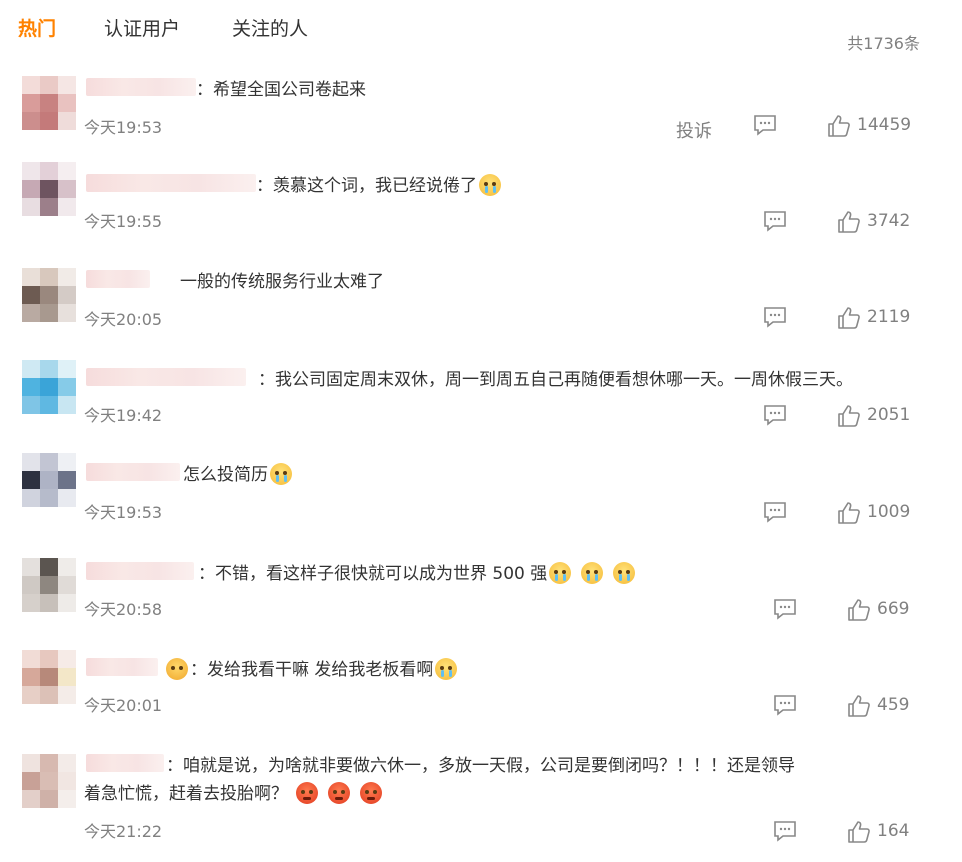  What do you see at coordinates (123, 221) in the screenshot?
I see `comment-time: 今天19:55` at bounding box center [123, 221].